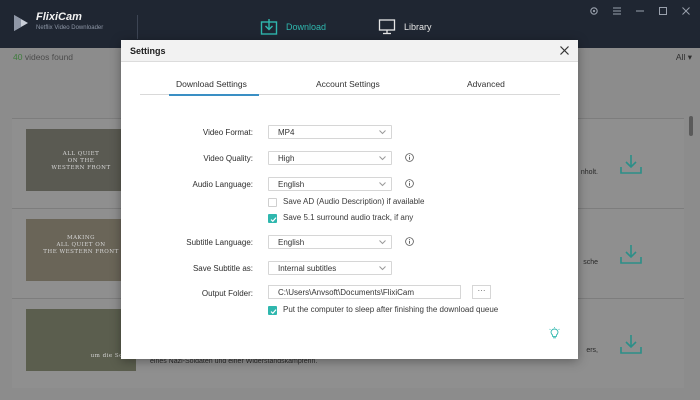 This screenshot has height=400, width=700. I want to click on maximize-icon, so click(663, 11).